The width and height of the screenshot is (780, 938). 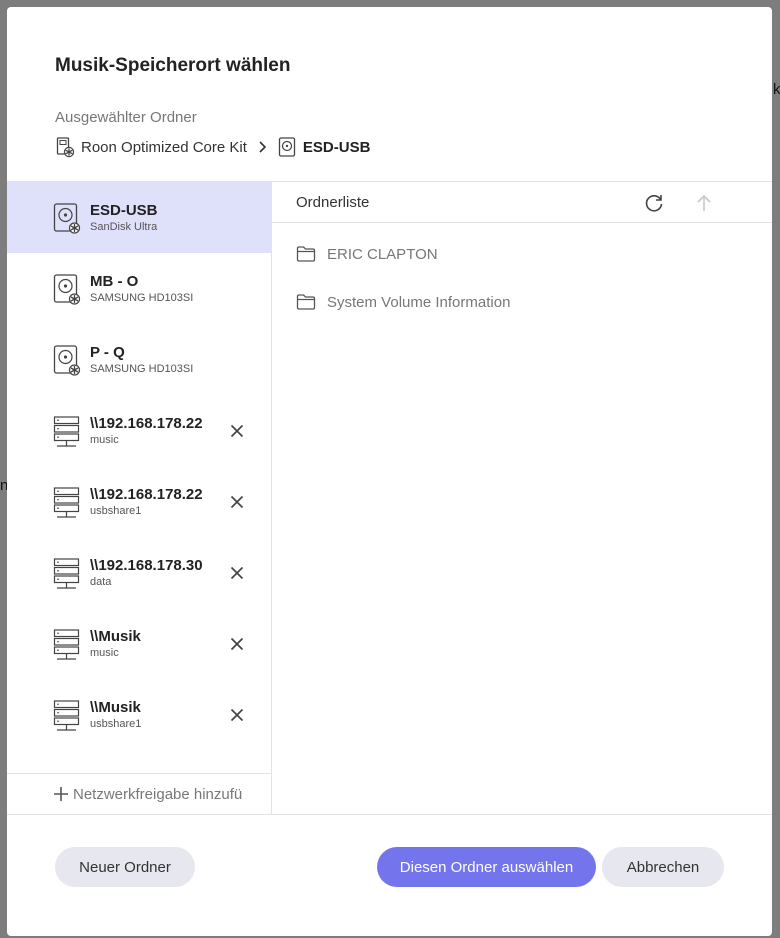 I want to click on background-text-fragment: k, so click(x=776, y=89).